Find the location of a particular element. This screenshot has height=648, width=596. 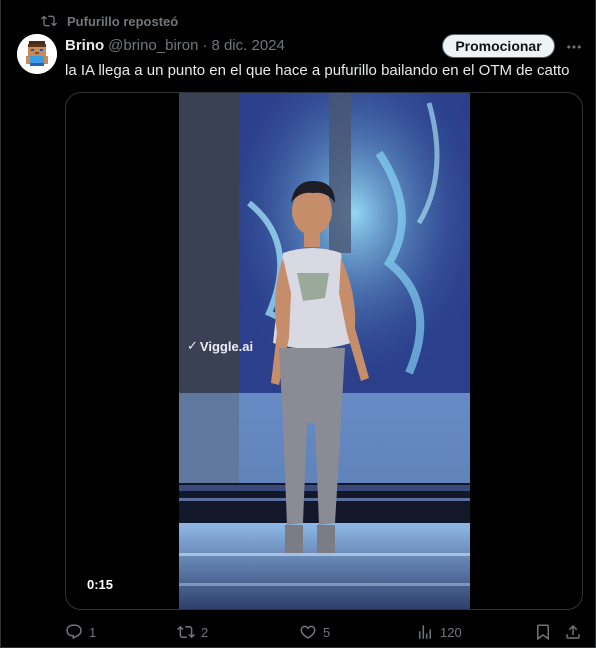

bookmark-button is located at coordinates (543, 632).